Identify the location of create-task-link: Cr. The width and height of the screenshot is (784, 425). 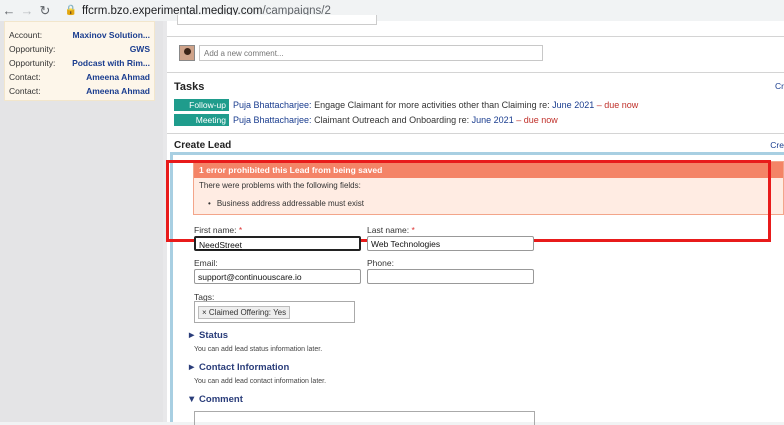
(779, 86).